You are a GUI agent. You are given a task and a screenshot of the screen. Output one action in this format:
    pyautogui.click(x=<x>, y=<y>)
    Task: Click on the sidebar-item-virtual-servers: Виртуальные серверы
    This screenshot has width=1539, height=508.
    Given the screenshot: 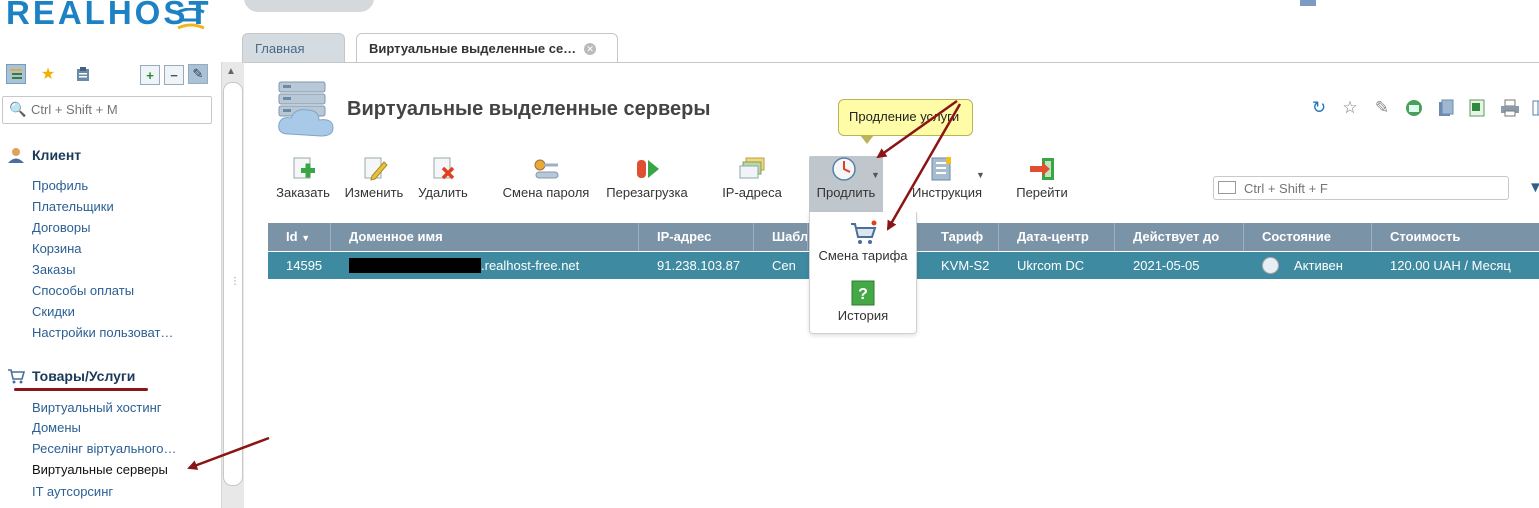 What is the action you would take?
    pyautogui.click(x=100, y=469)
    